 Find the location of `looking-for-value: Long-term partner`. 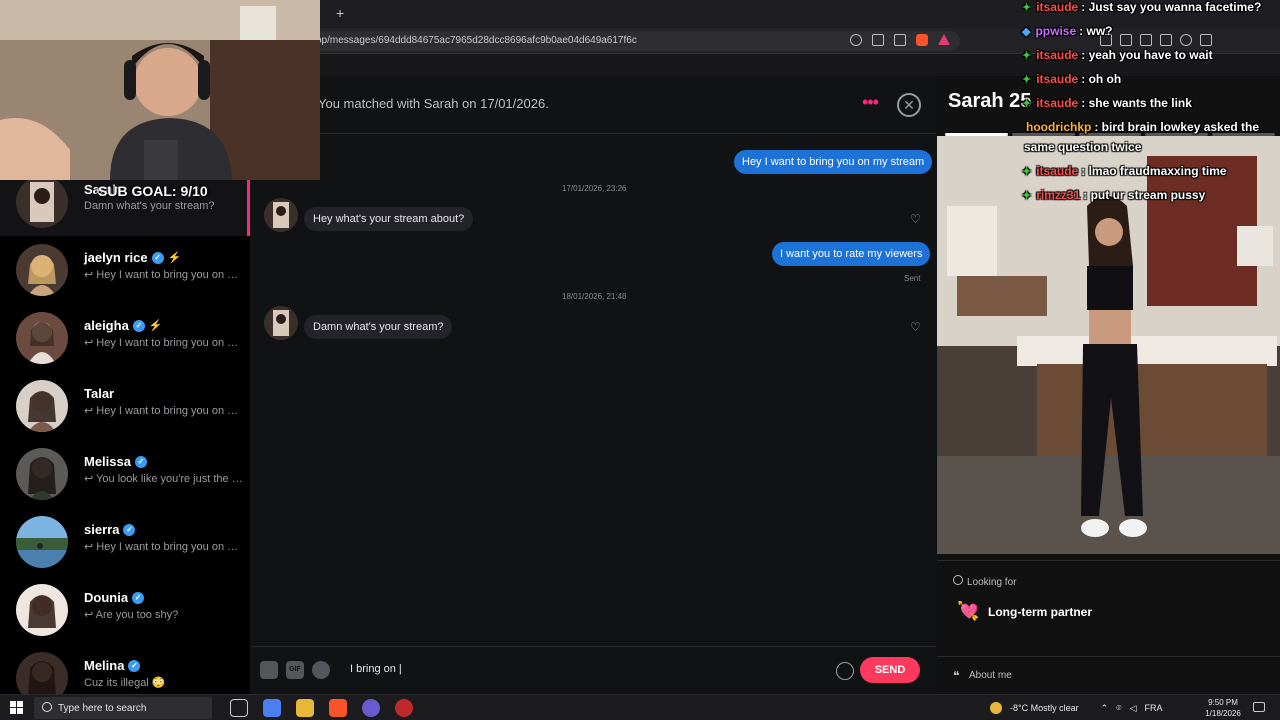

looking-for-value: Long-term partner is located at coordinates (1040, 612).